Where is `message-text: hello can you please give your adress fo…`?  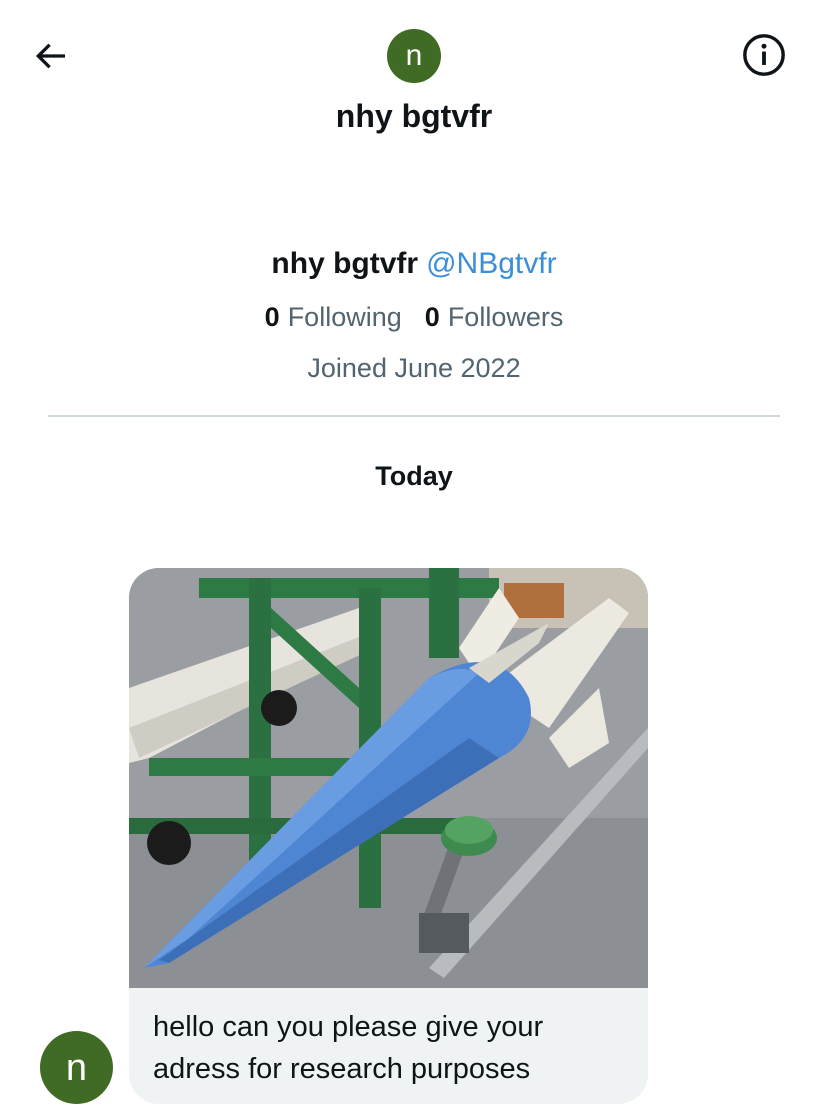
message-text: hello can you please give your adress fo… is located at coordinates (348, 1048).